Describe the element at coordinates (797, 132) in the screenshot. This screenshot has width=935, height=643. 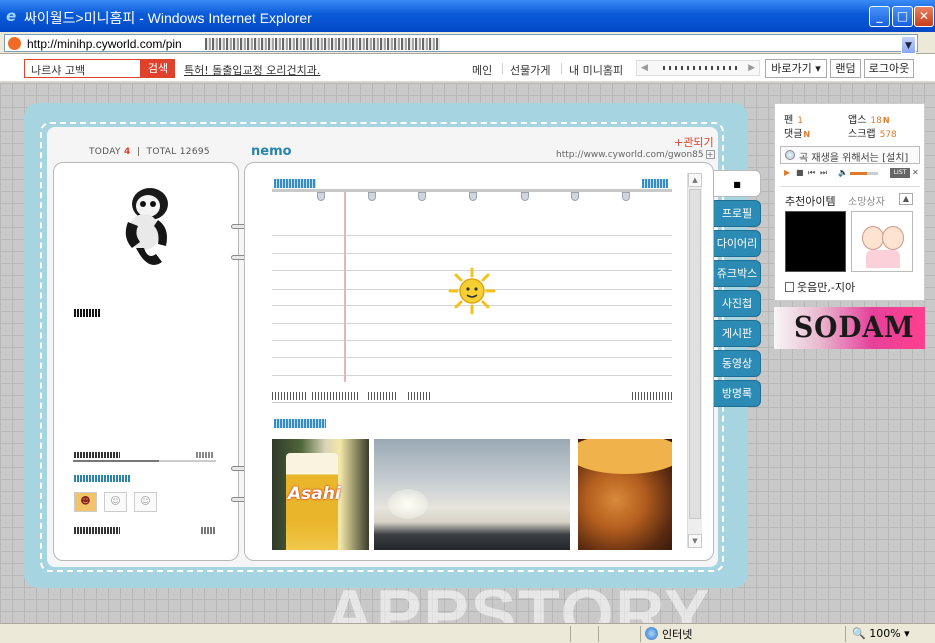
I see `stat-comments: 댓글N` at that location.